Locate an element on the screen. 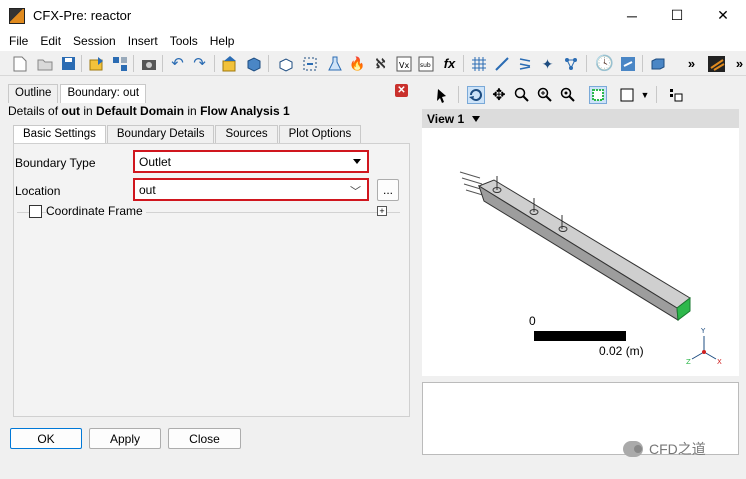  tab-sources: Sources is located at coordinates (246, 134).